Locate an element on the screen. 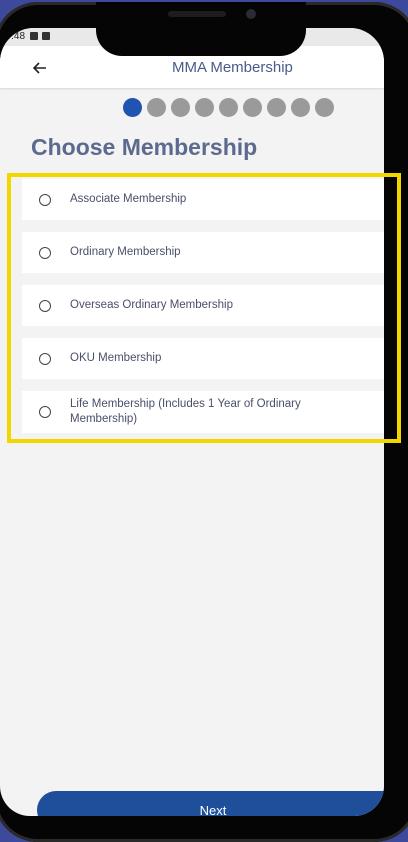  option-label: Overseas Ordinary Membership is located at coordinates (151, 305).